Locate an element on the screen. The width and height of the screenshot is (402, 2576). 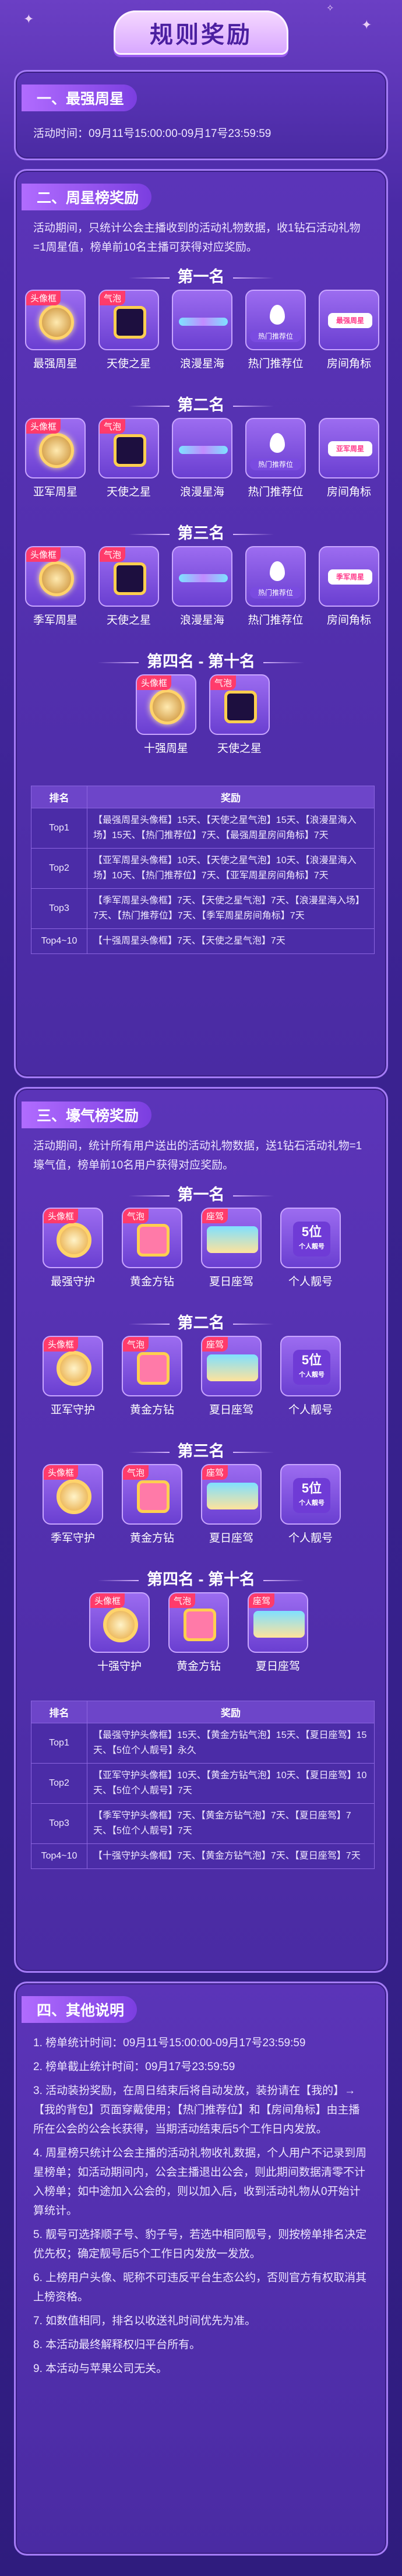
reward-caption: 季军周星 is located at coordinates (55, 620).